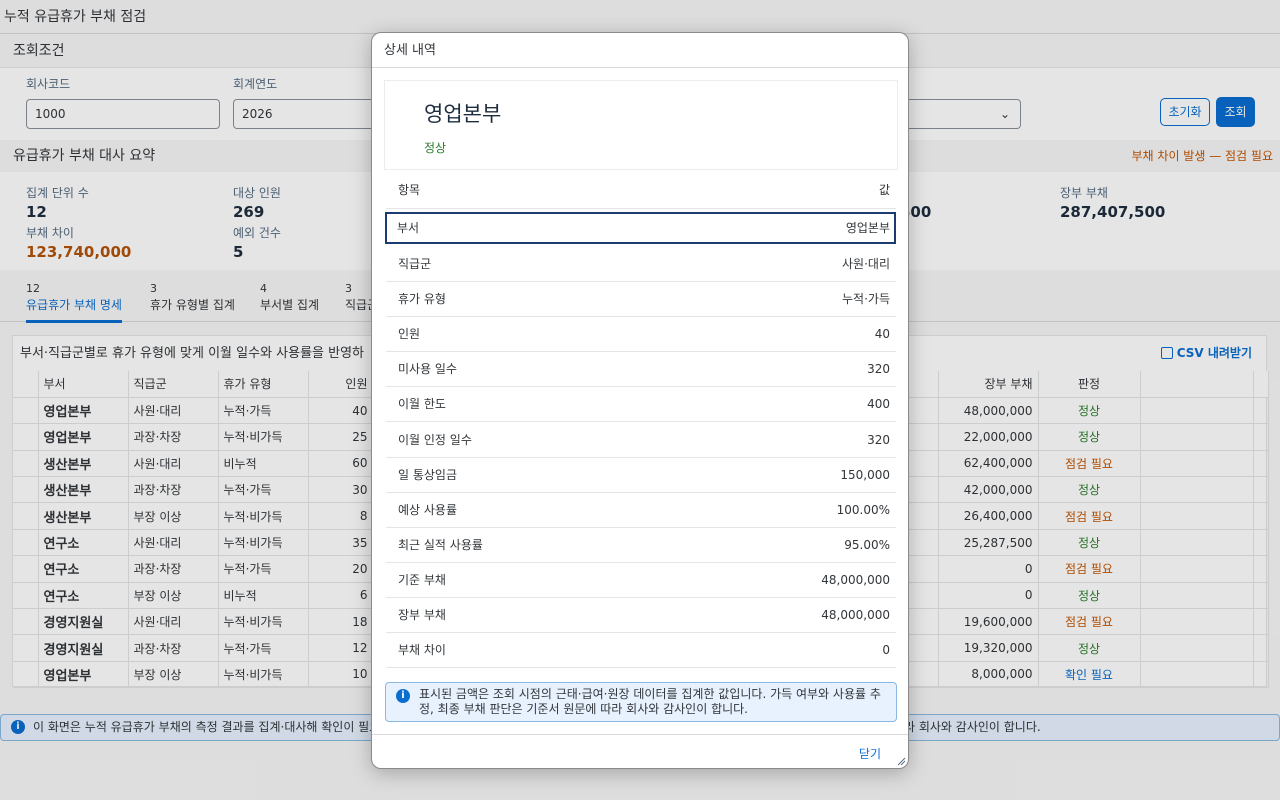 This screenshot has width=1280, height=800. What do you see at coordinates (641, 580) in the screenshot?
I see `detail-row: 기준 부채 48,000,000` at bounding box center [641, 580].